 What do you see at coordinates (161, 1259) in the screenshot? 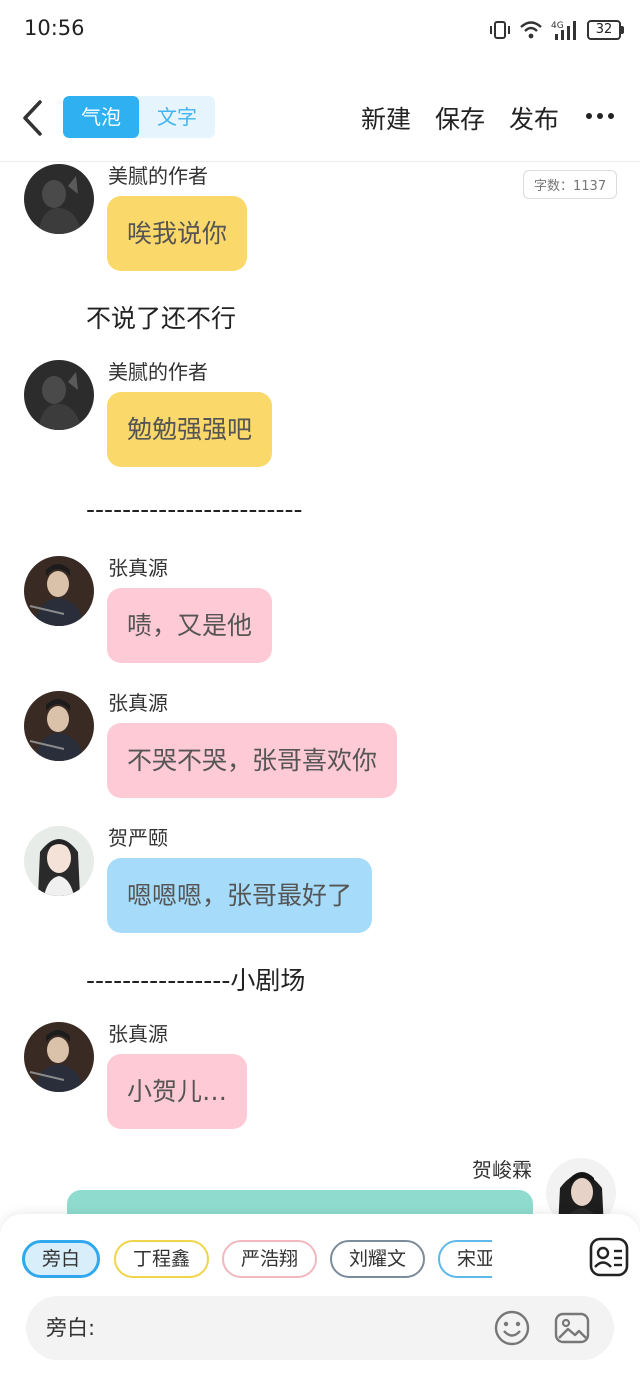
I see `character-chip: 丁程鑫` at bounding box center [161, 1259].